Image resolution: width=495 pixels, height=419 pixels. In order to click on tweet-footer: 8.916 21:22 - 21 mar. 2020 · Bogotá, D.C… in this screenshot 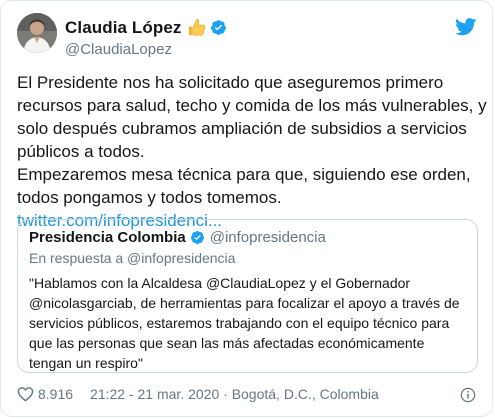, I will do `click(198, 394)`.